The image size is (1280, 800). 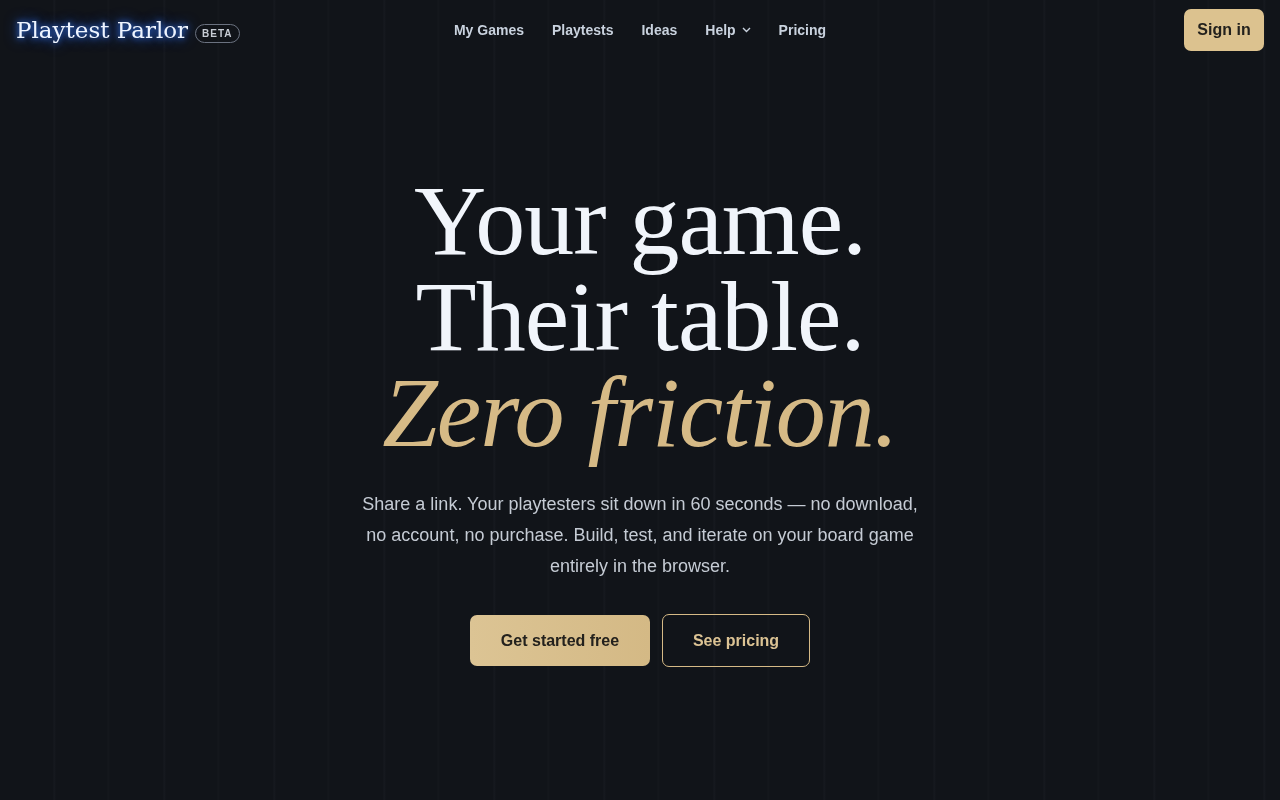 What do you see at coordinates (488, 30) in the screenshot?
I see `nav-link: My Games` at bounding box center [488, 30].